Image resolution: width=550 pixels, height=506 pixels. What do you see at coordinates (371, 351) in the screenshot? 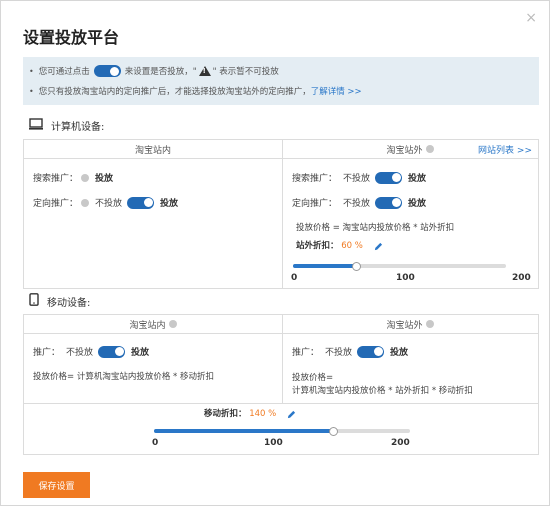
I see `mobile-outer-promo-toggle` at bounding box center [371, 351].